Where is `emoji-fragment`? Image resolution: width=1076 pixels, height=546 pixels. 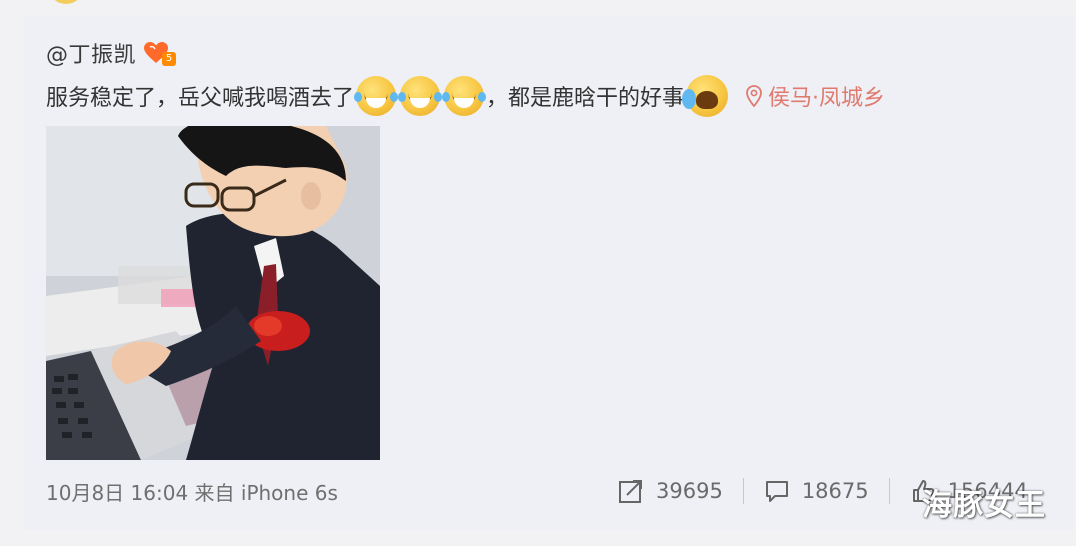 emoji-fragment is located at coordinates (66, 2).